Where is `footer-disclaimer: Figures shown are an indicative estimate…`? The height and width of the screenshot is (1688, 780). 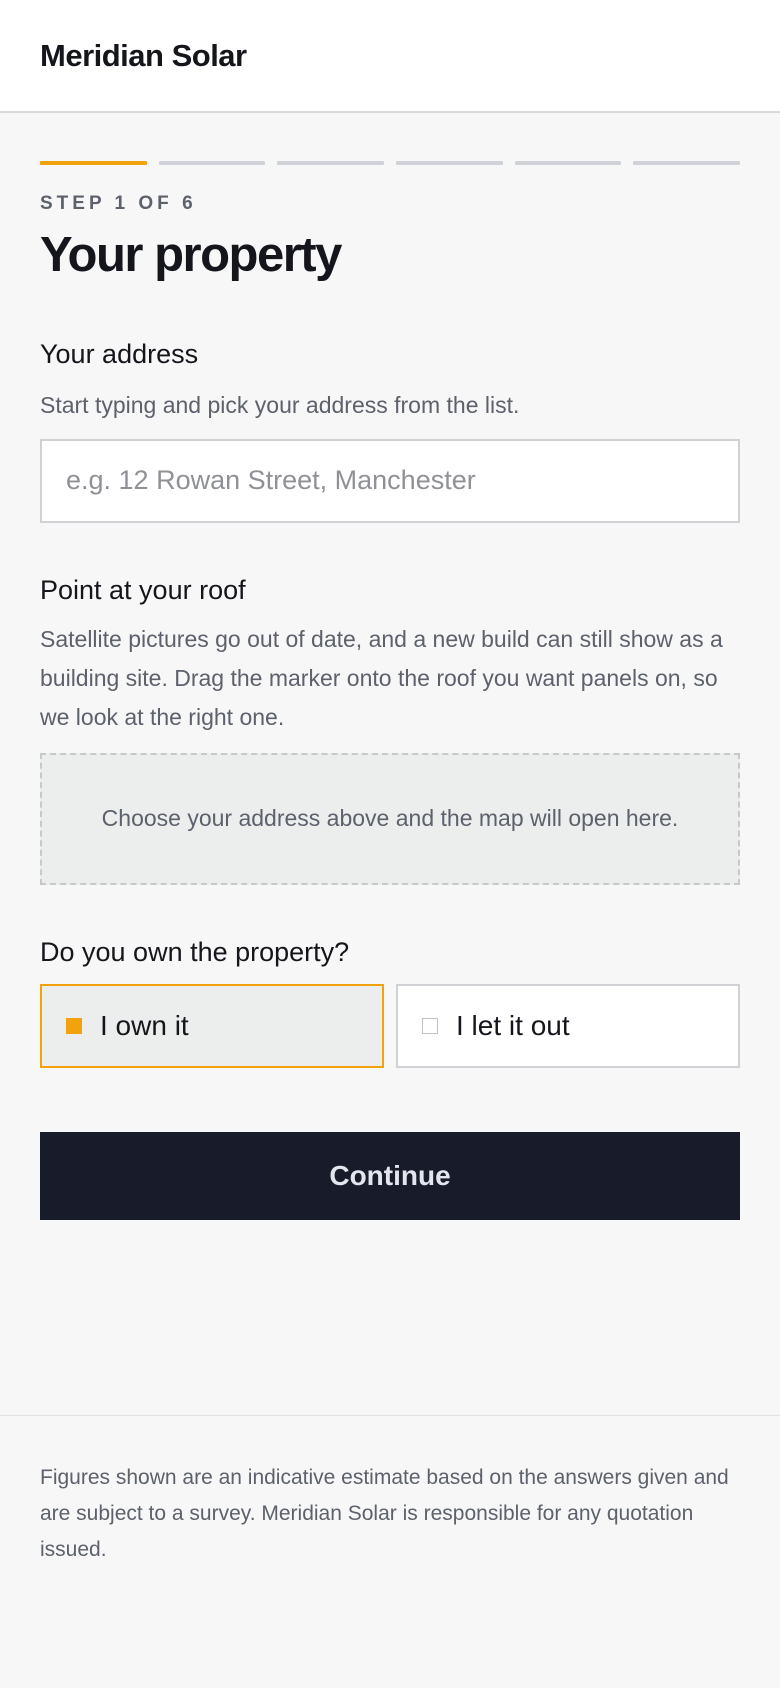
footer-disclaimer: Figures shown are an indicative estimate… is located at coordinates (384, 1513).